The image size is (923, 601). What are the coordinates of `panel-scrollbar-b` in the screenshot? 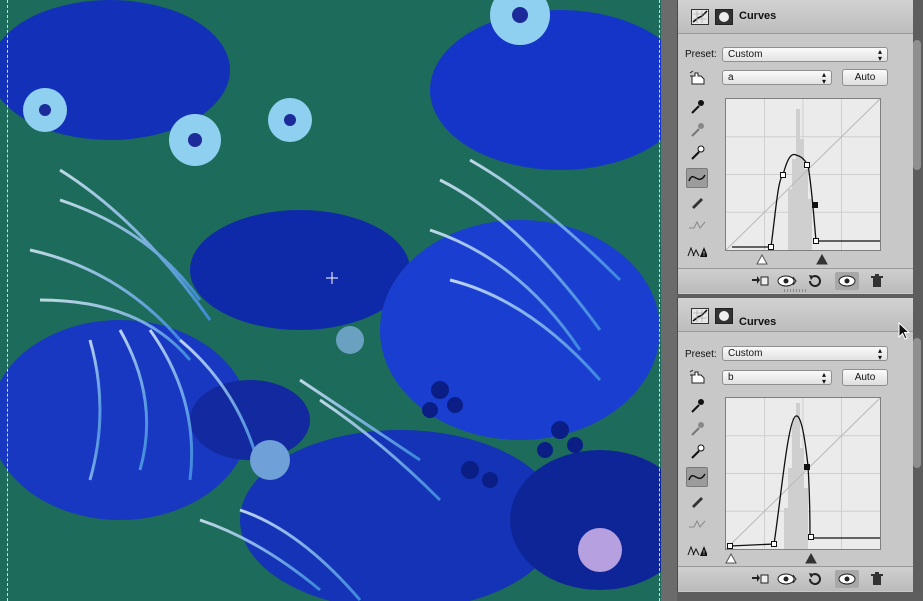 It's located at (918, 445).